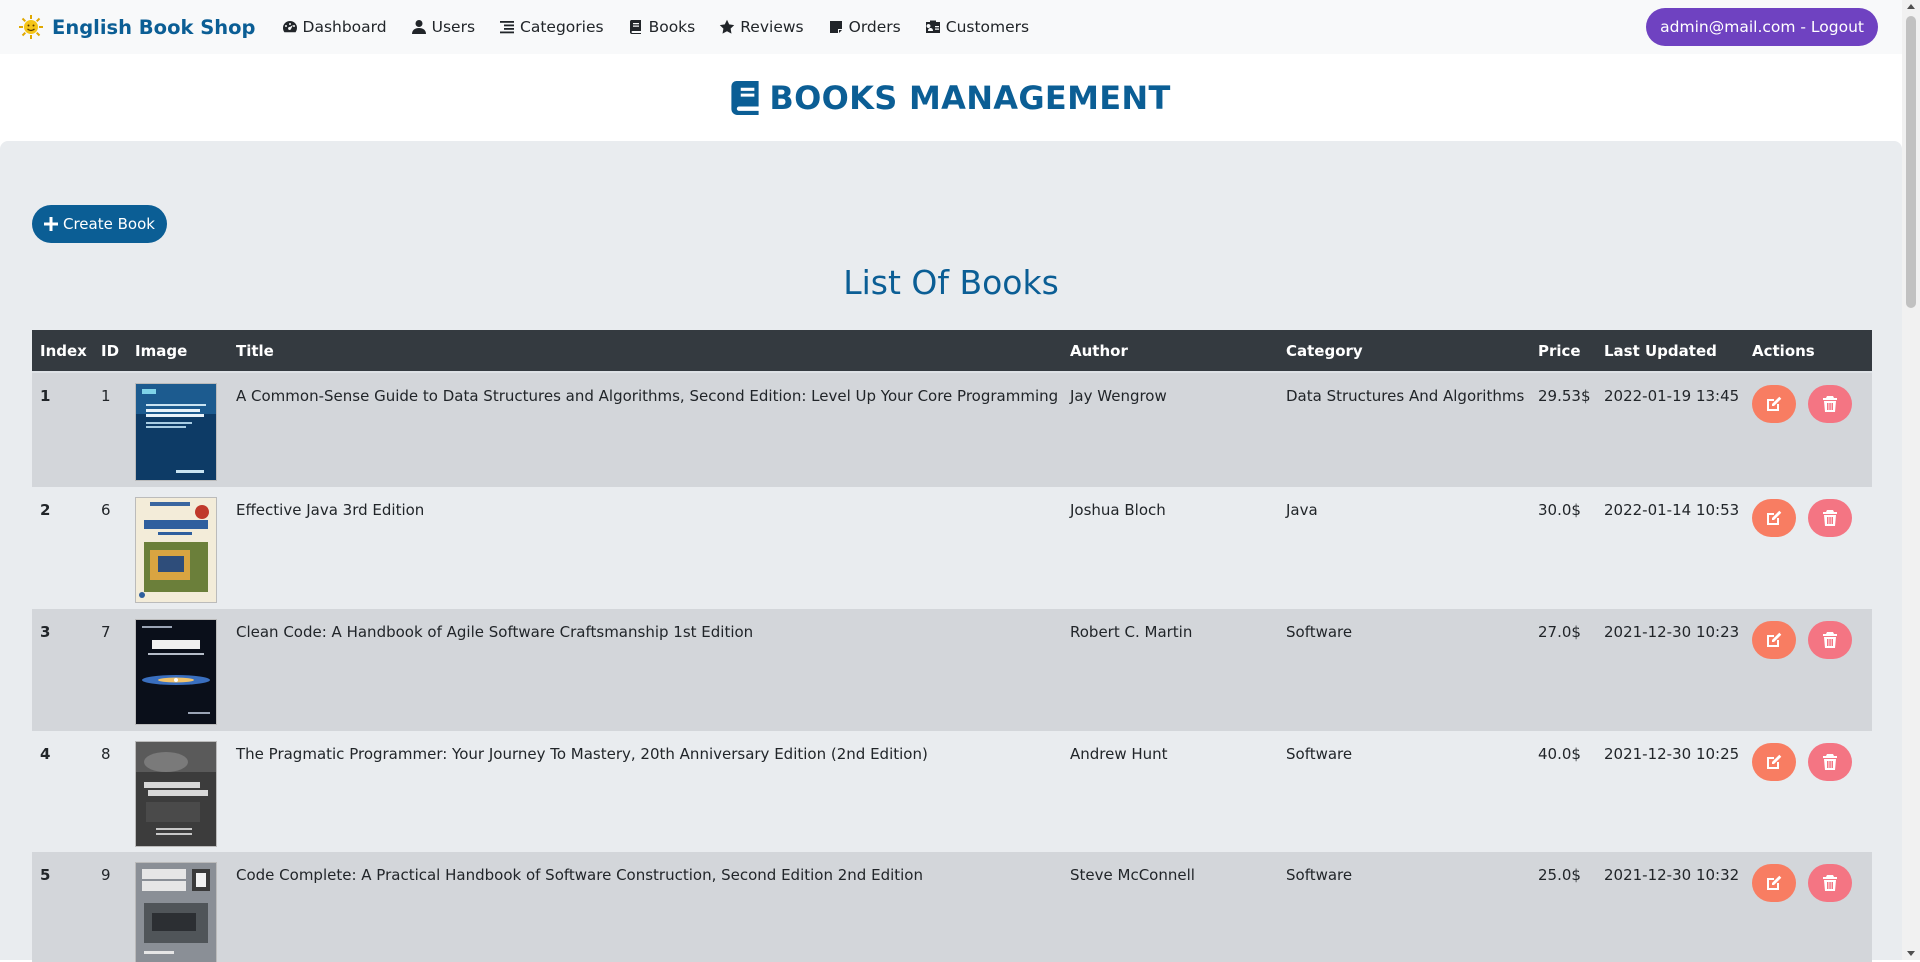 The height and width of the screenshot is (962, 1920). Describe the element at coordinates (1911, 953) in the screenshot. I see `scroll-down-arrow-icon` at that location.